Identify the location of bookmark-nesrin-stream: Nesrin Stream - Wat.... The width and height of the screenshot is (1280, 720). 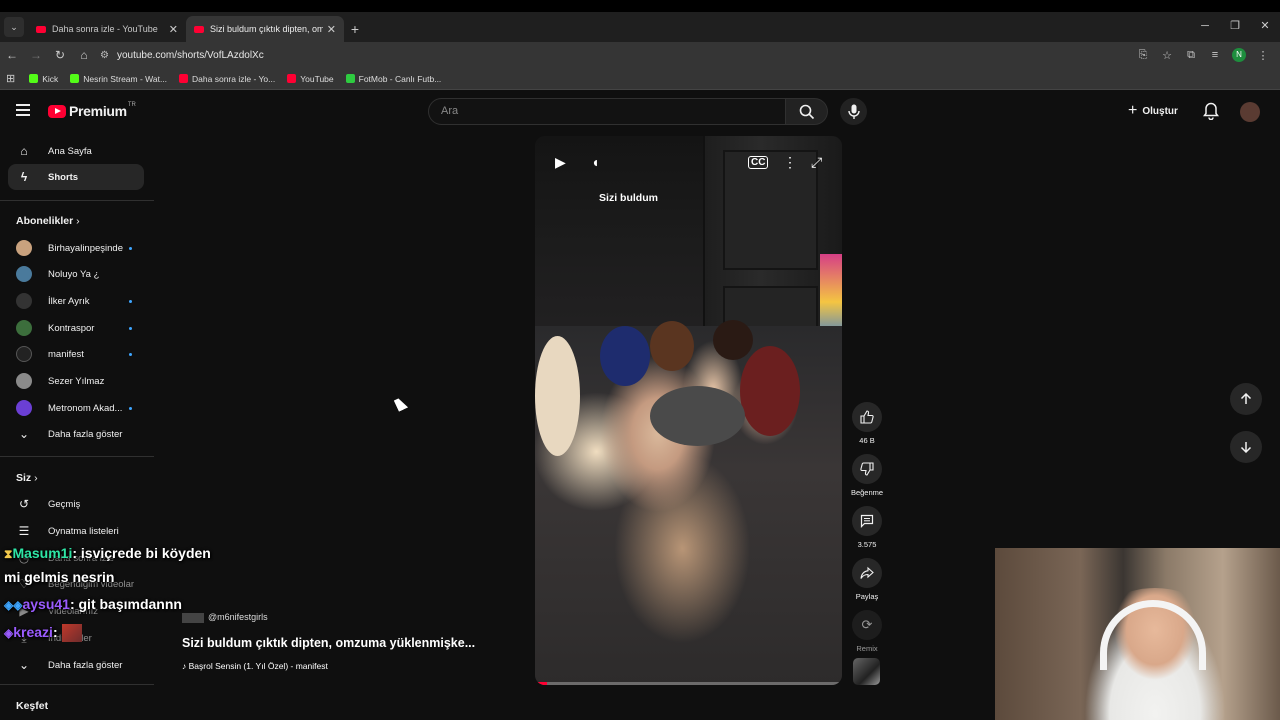
(118, 79).